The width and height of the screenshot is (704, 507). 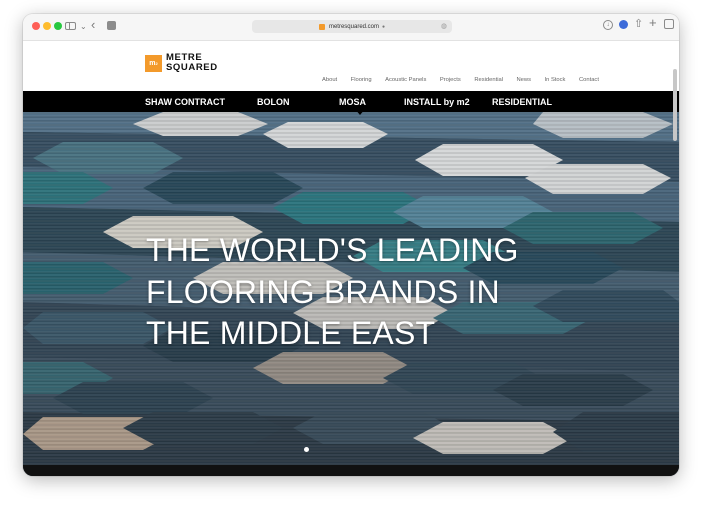 I want to click on hero-bottom-strip, so click(x=351, y=470).